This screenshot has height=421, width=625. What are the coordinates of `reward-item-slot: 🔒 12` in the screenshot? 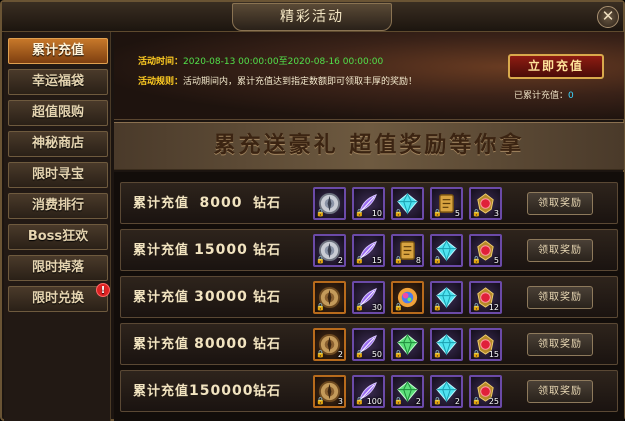 It's located at (485, 297).